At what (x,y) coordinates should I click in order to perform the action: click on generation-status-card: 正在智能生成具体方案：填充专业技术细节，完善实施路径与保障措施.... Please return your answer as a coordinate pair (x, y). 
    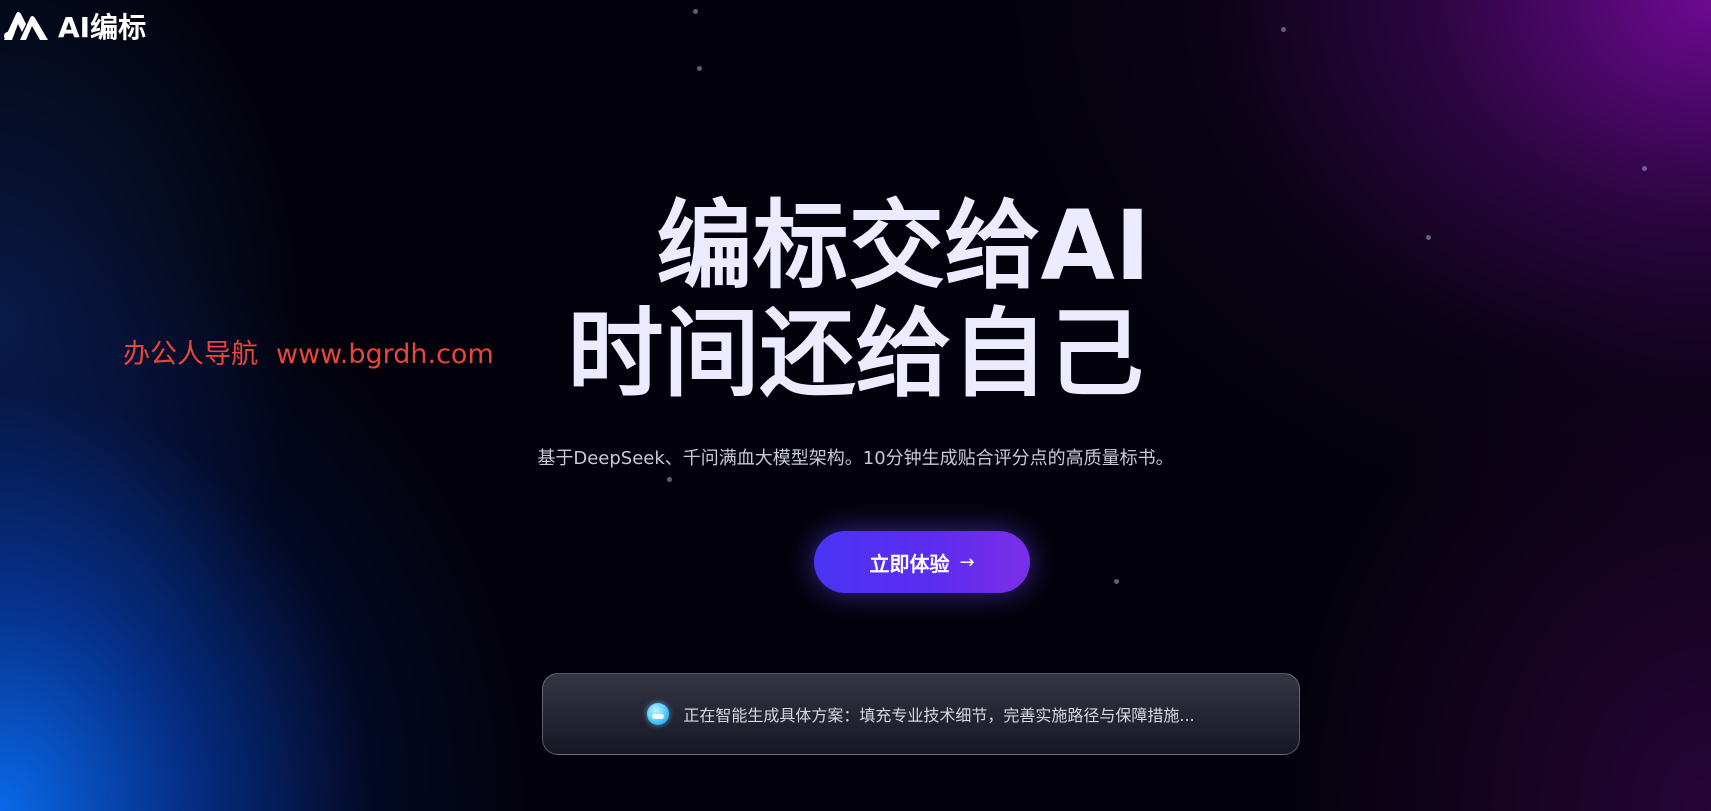
    Looking at the image, I should click on (921, 714).